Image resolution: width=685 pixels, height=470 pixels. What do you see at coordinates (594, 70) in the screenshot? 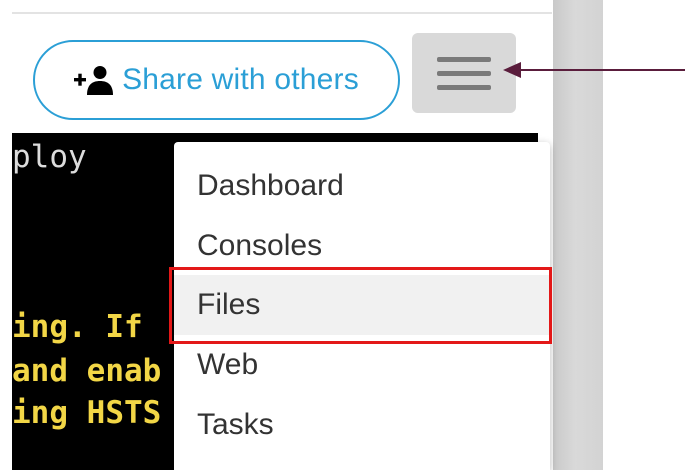
I see `annotation-arrow` at bounding box center [594, 70].